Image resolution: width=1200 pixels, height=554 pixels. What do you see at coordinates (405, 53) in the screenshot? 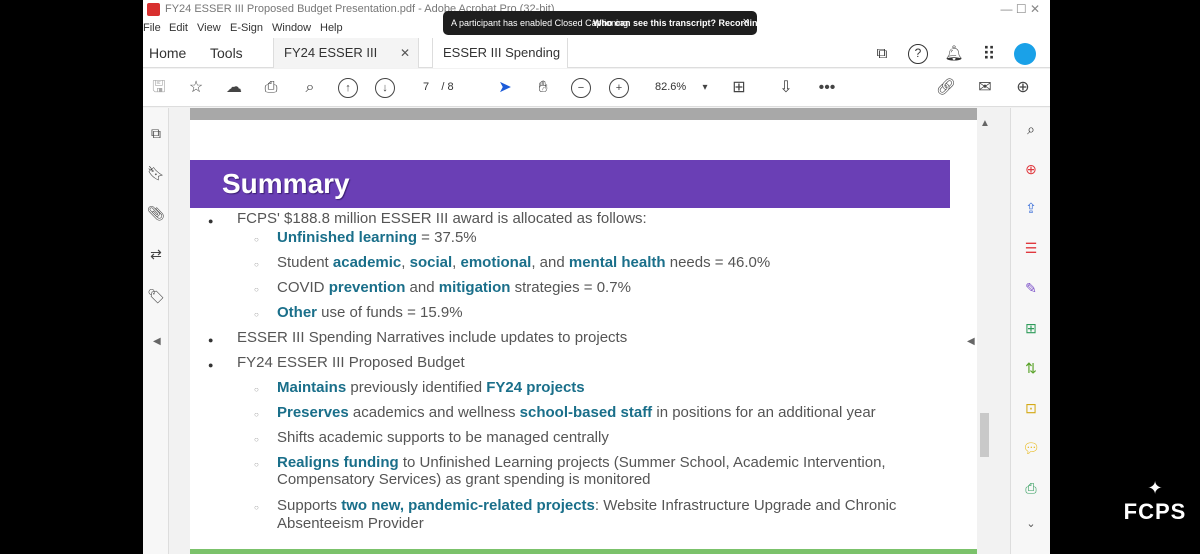
I see `close-tab-icon: ✕` at bounding box center [405, 53].